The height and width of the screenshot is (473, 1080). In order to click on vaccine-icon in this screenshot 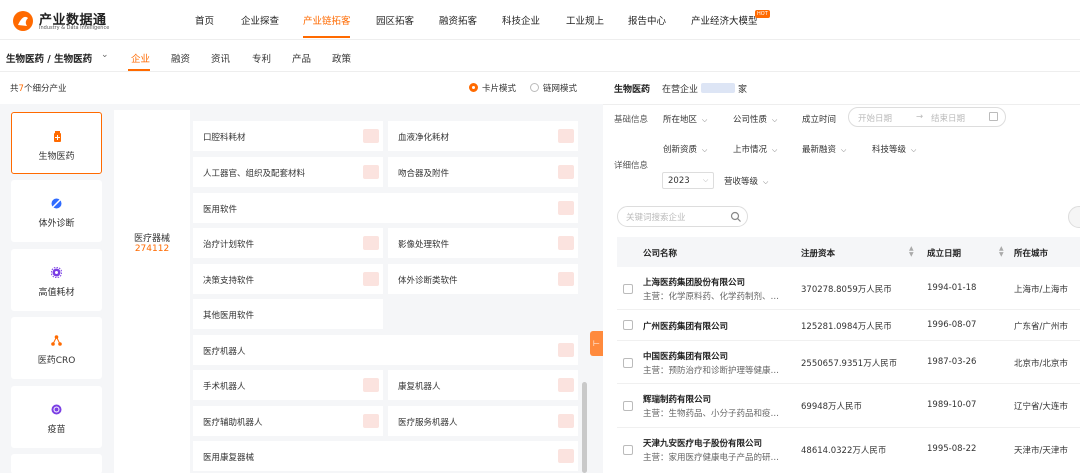, I will do `click(56, 409)`.